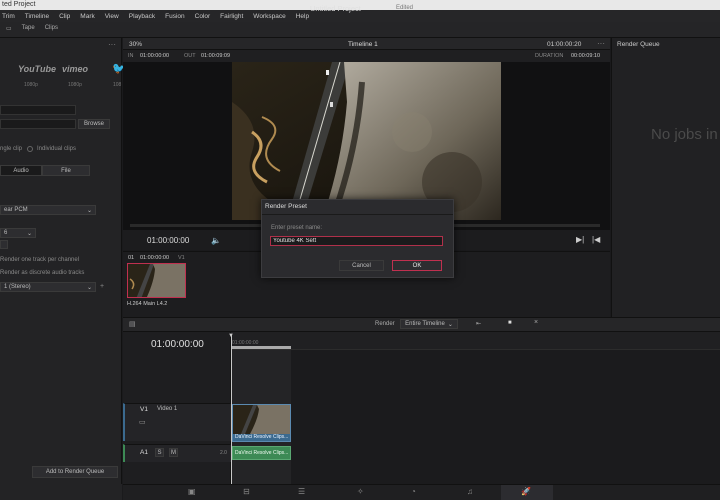 This screenshot has width=720, height=500. What do you see at coordinates (510, 323) in the screenshot?
I see `playhead-marker-icon: ■` at bounding box center [510, 323].